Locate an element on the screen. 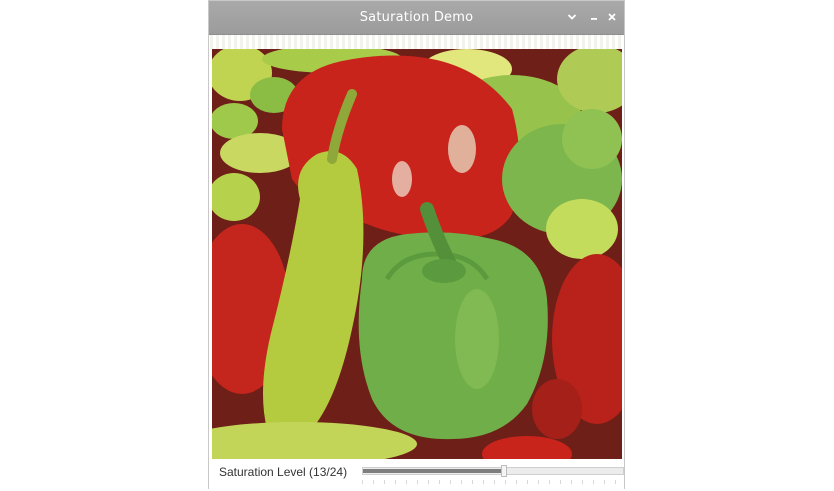 This screenshot has height=491, width=834. slider-ticks is located at coordinates (493, 482).